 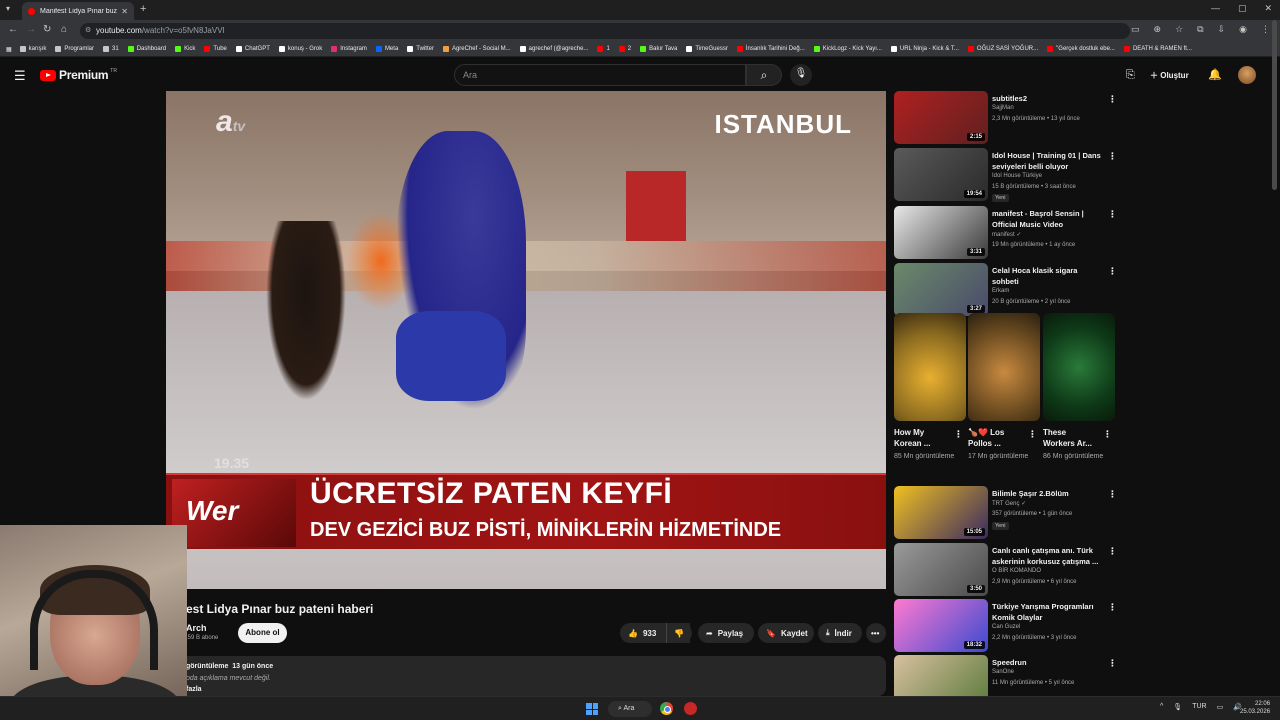 I want to click on video-title: Speedrun, so click(x=1048, y=662).